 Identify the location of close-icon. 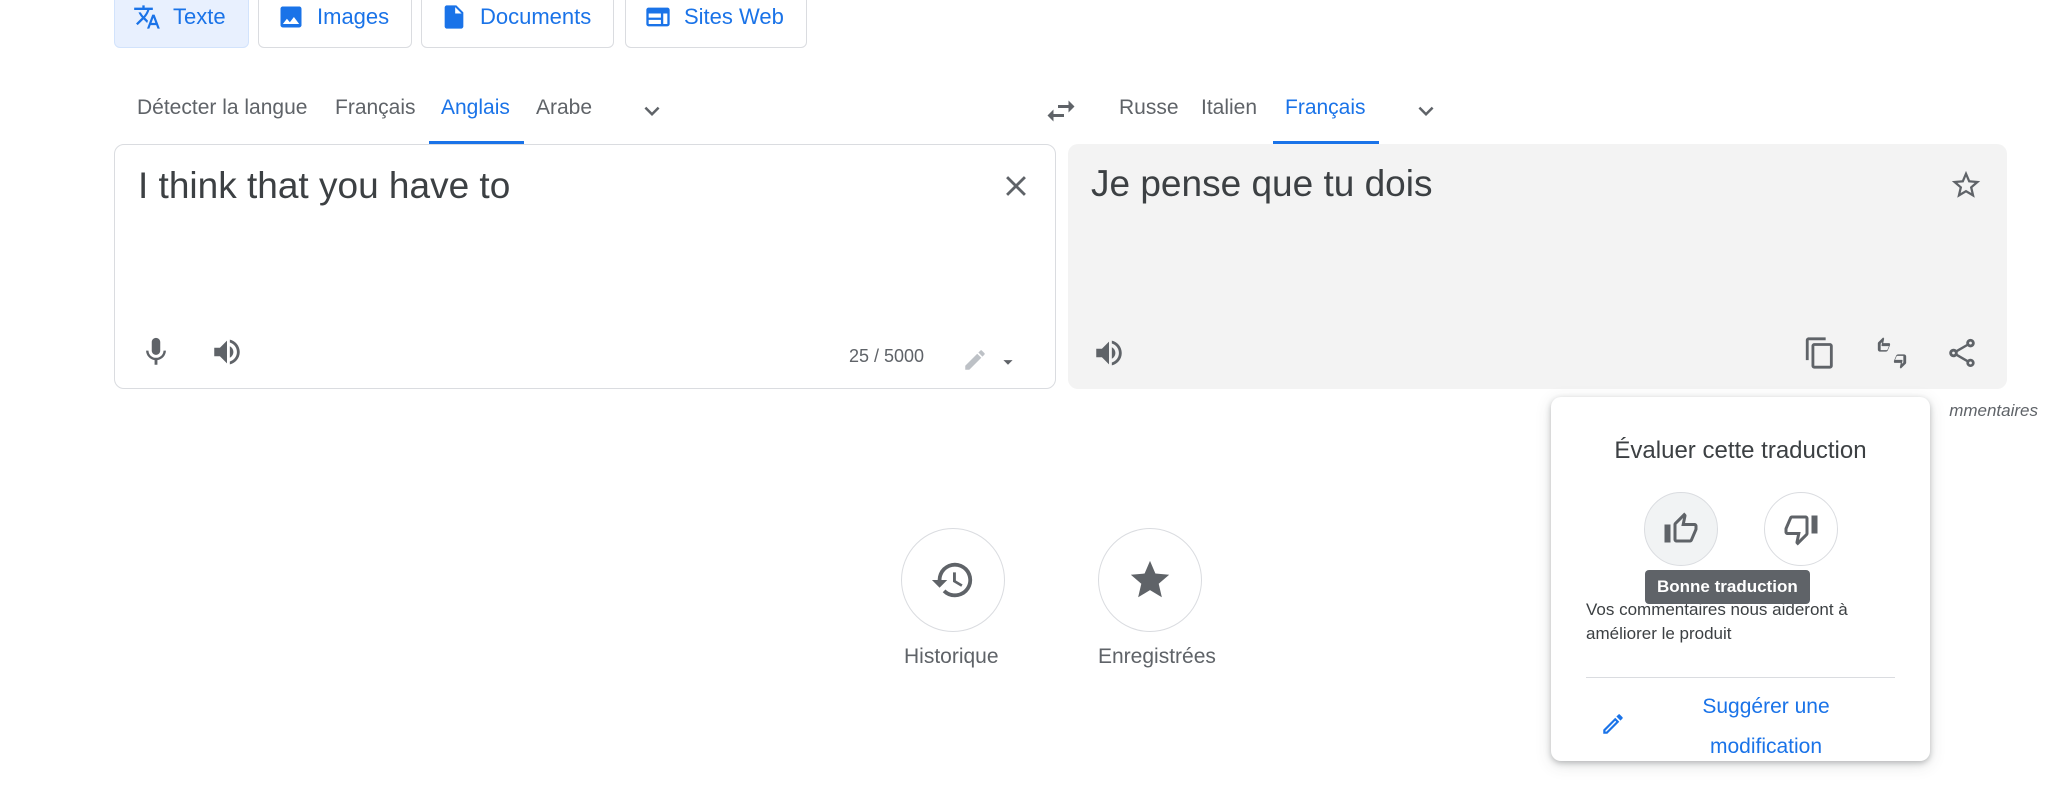
(1016, 186).